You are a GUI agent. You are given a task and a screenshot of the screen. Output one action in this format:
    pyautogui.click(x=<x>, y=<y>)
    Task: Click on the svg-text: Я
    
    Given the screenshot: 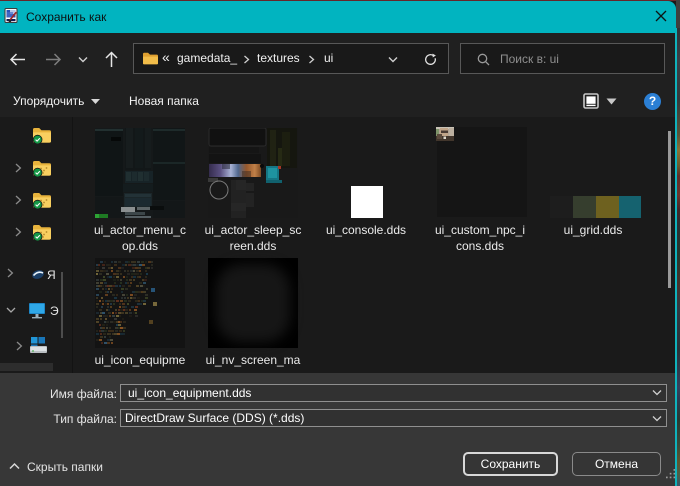 What is the action you would take?
    pyautogui.click(x=51, y=275)
    